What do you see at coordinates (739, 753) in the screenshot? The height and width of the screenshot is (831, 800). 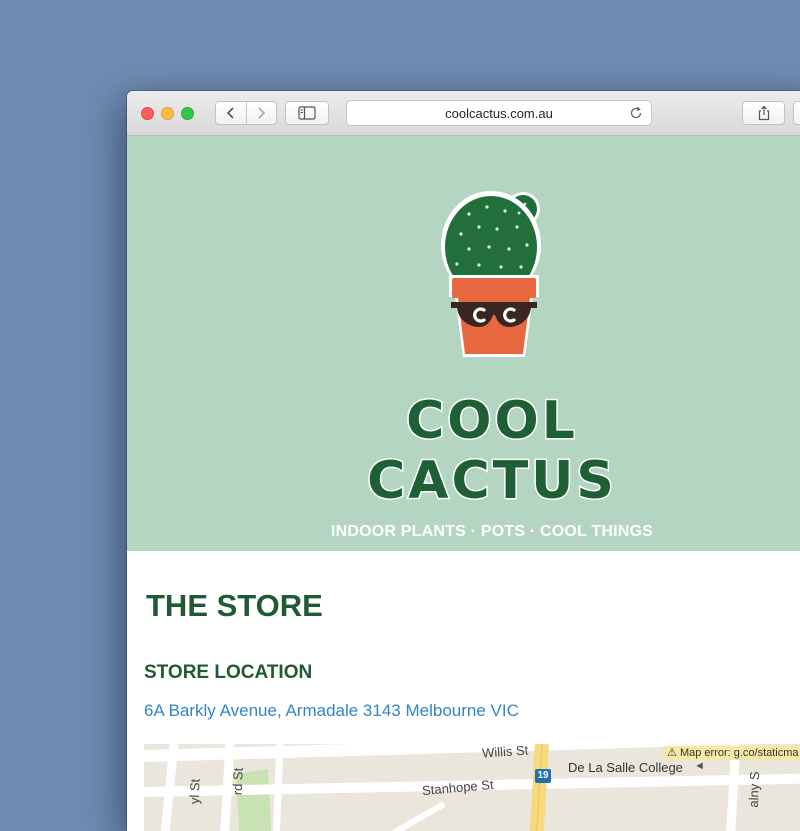 I see `map-error-text: Map error: g.co/staticma` at bounding box center [739, 753].